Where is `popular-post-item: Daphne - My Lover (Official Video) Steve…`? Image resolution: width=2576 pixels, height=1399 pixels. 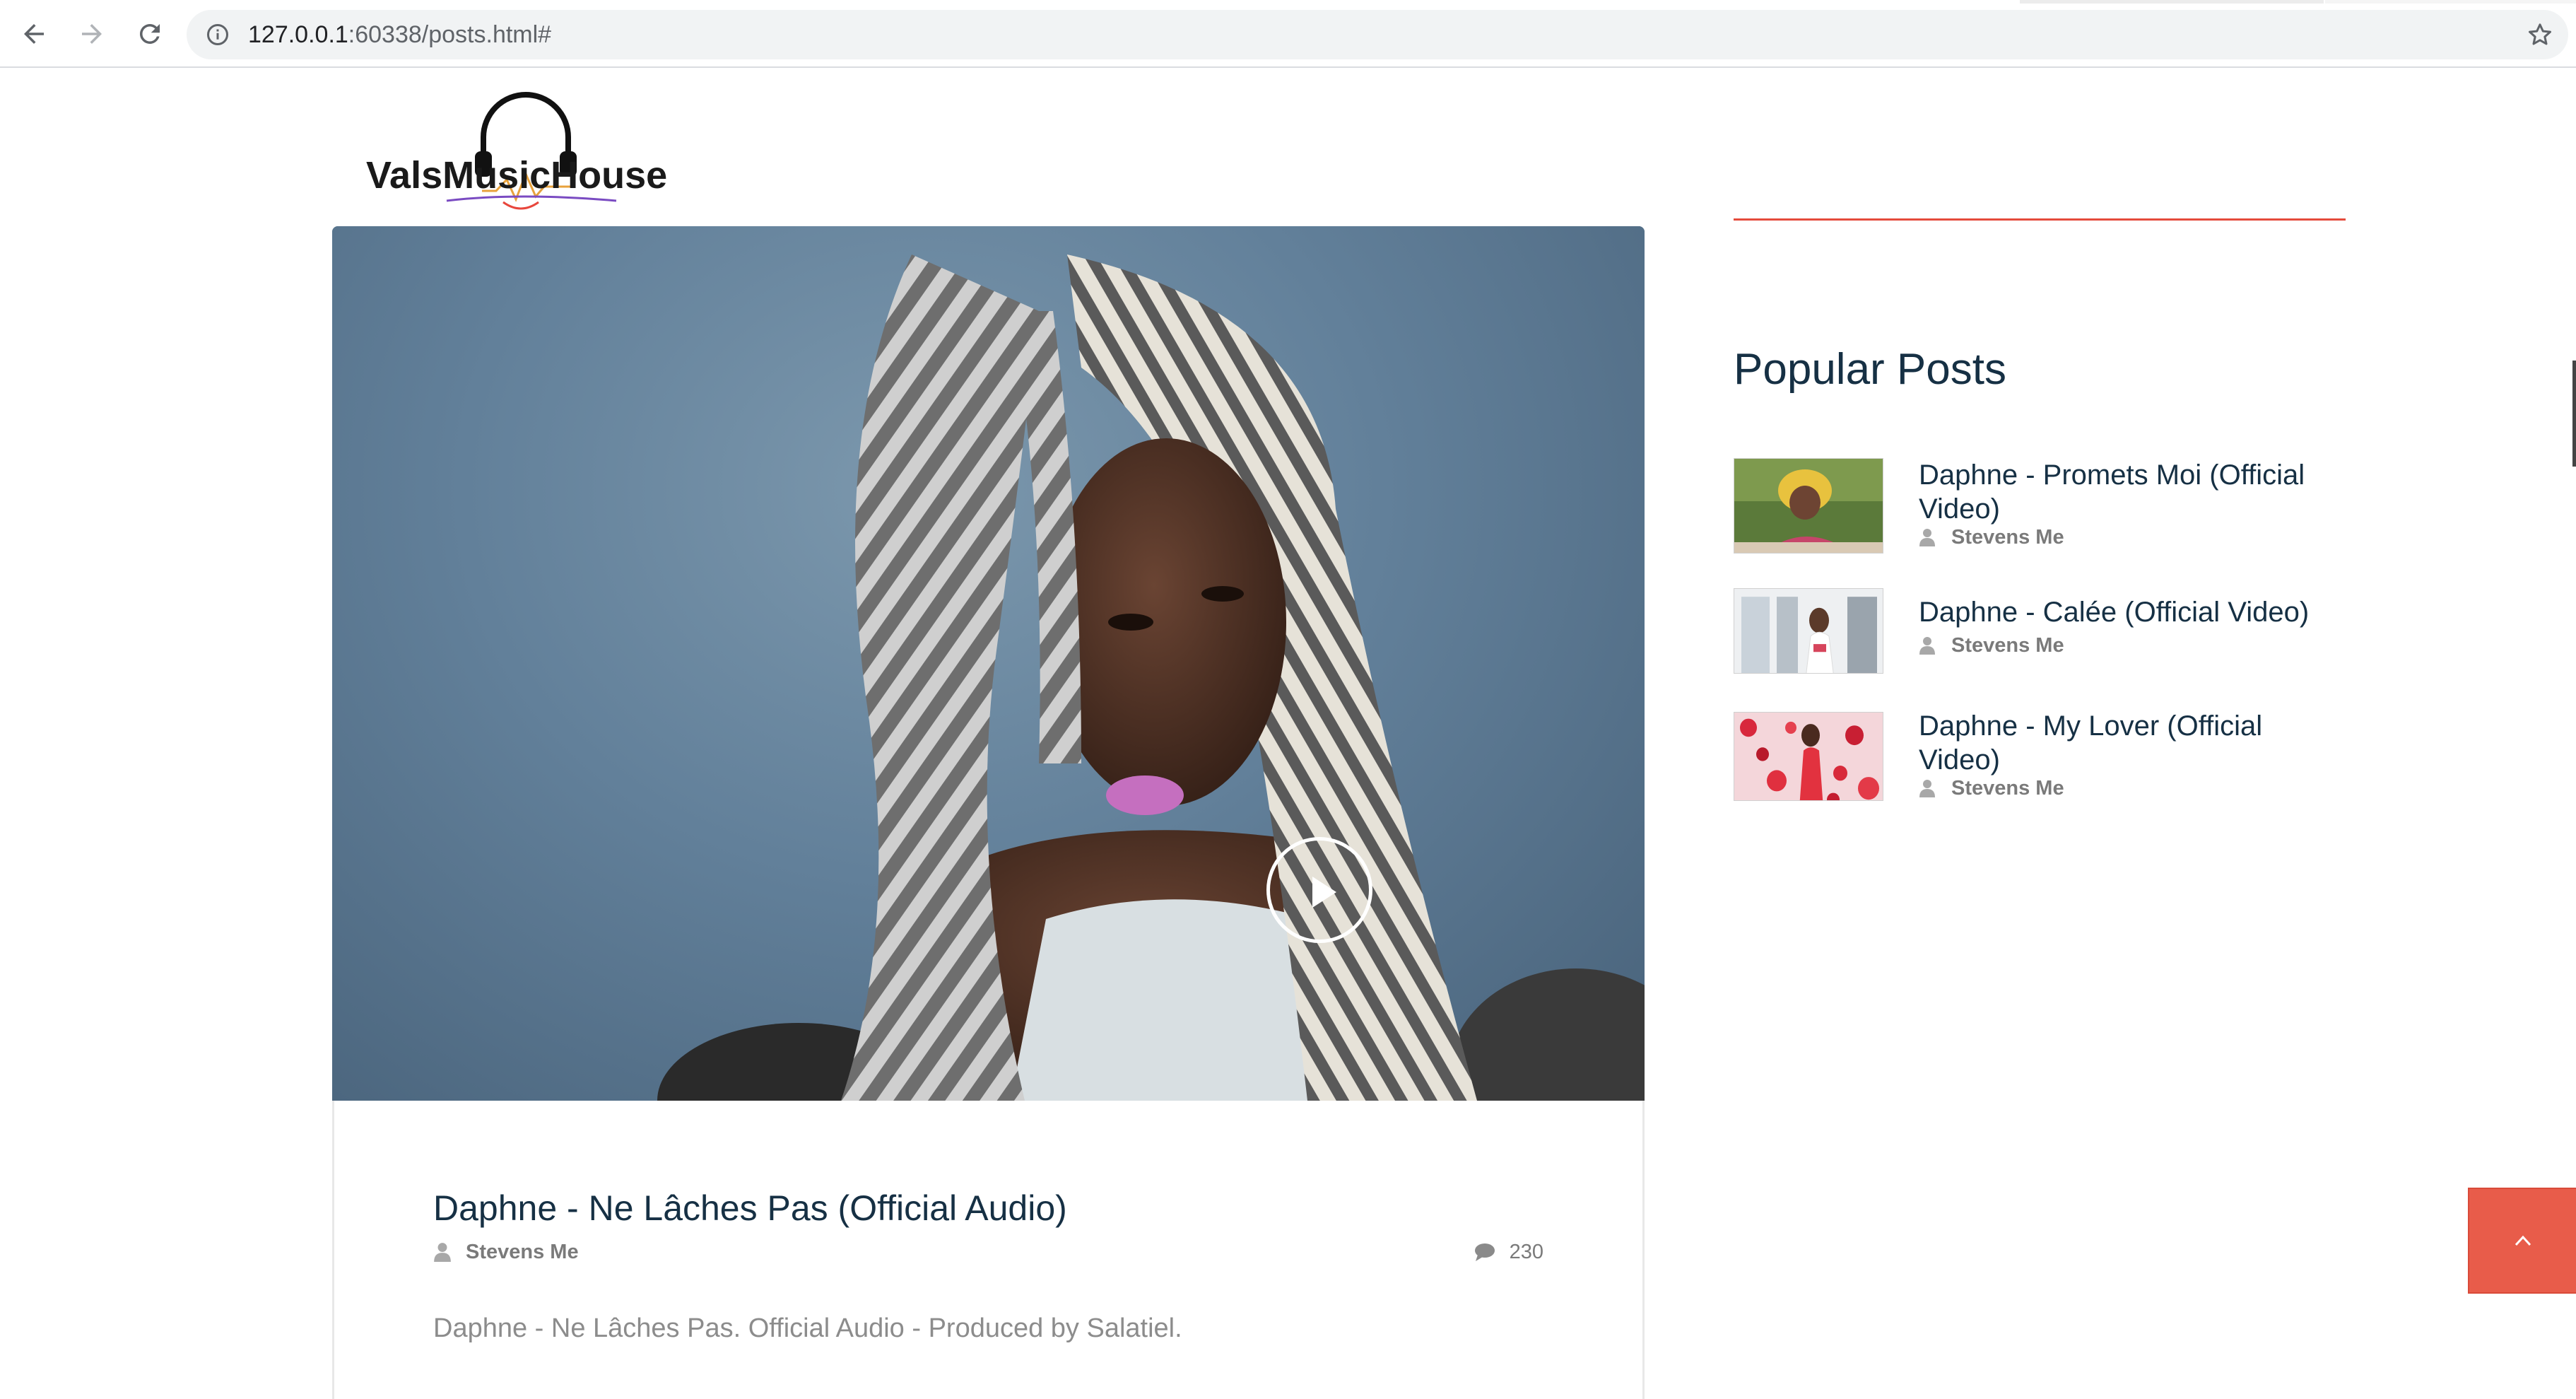 popular-post-item: Daphne - My Lover (Official Video) Steve… is located at coordinates (2040, 758).